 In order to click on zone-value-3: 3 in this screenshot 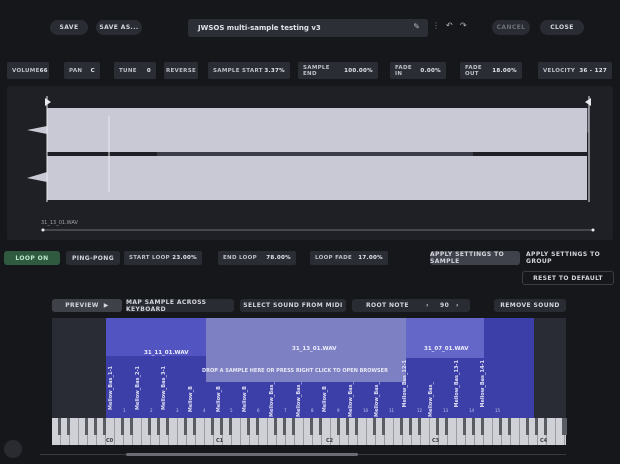, I will do `click(177, 410)`.